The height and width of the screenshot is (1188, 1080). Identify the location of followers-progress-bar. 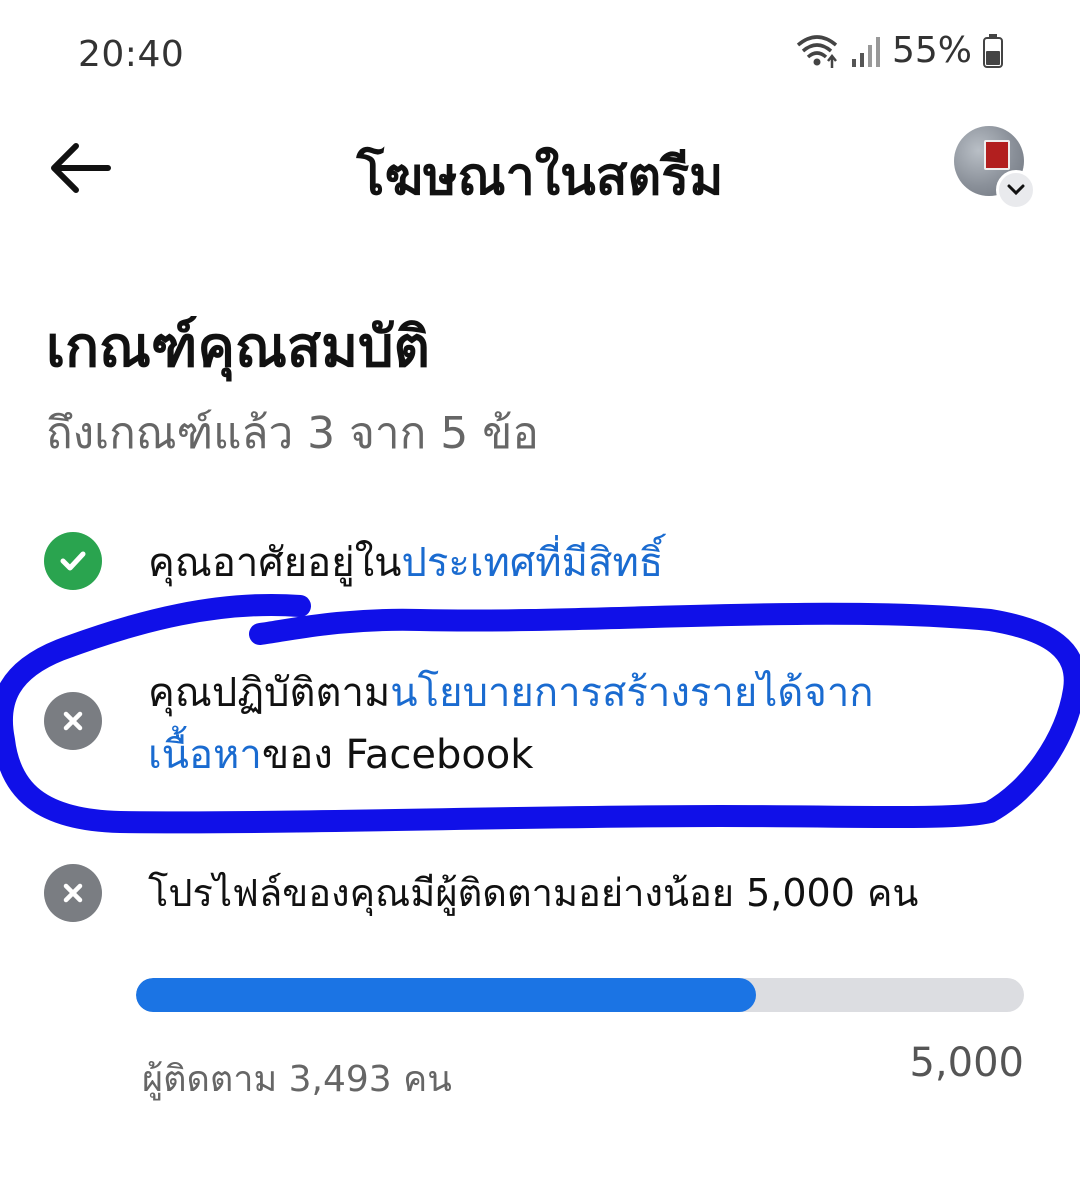
(580, 995).